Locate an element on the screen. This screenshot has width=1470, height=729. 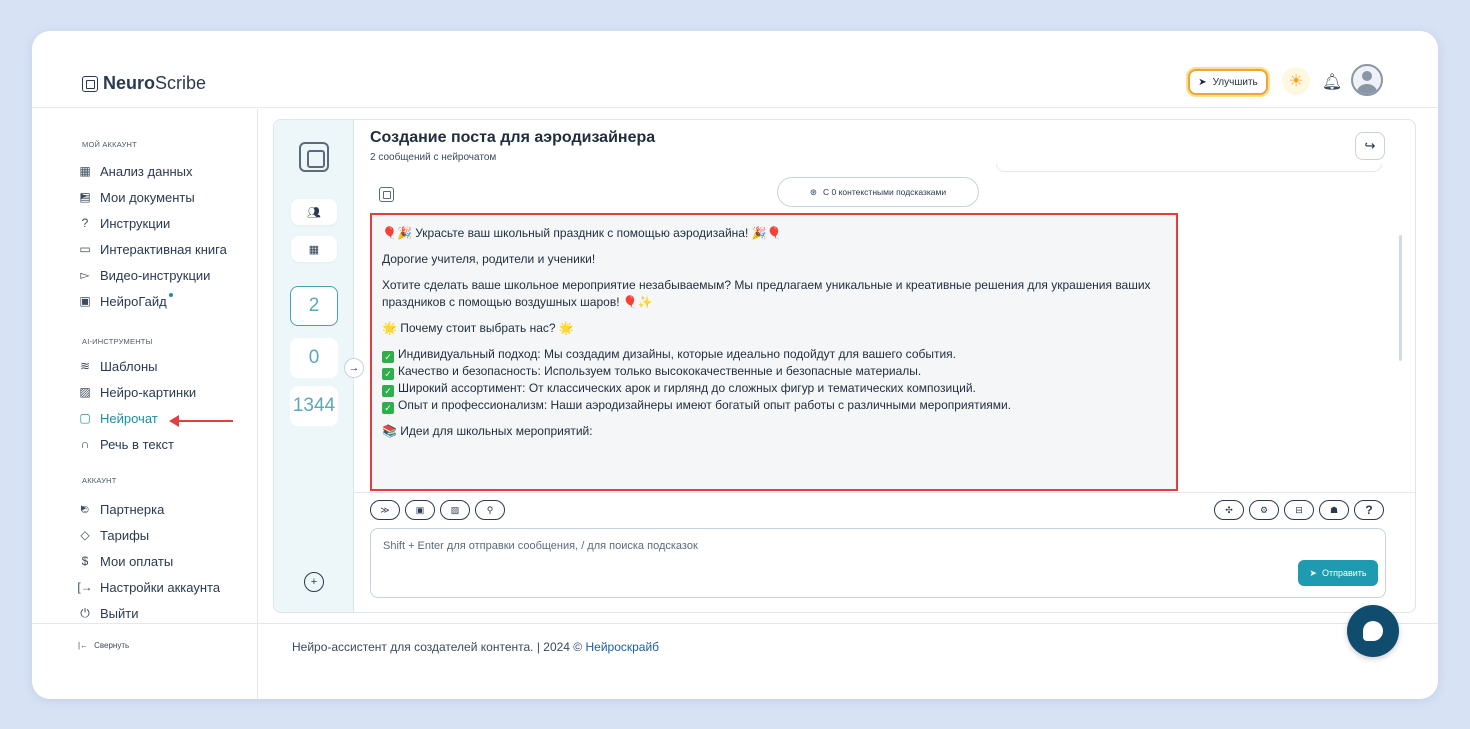
theme-toggle-sun-icon: ☀ is located at coordinates (1296, 81).